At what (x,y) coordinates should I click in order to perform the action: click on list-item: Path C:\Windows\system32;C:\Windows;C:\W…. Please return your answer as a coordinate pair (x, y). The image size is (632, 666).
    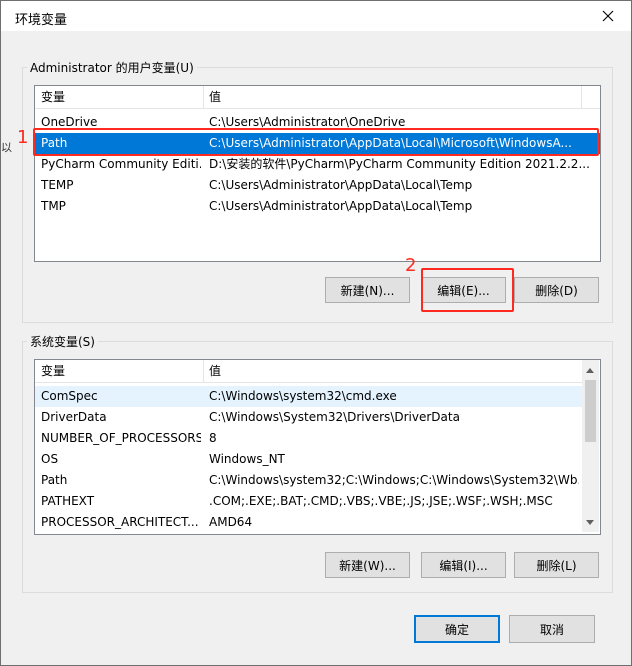
    Looking at the image, I should click on (308, 480).